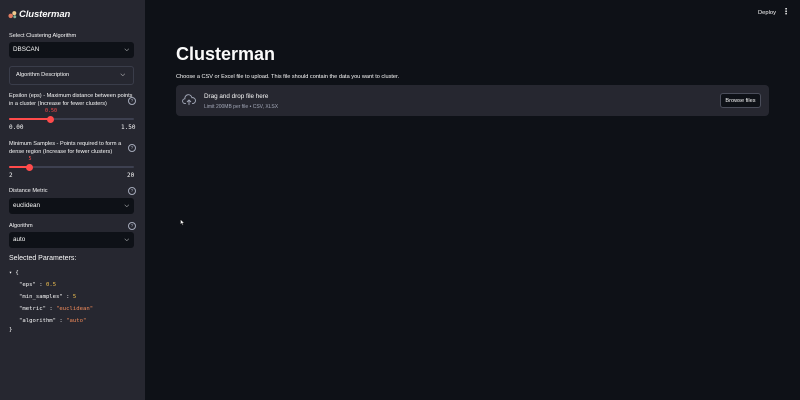 The image size is (800, 400). I want to click on json-key: "metric", so click(32, 309).